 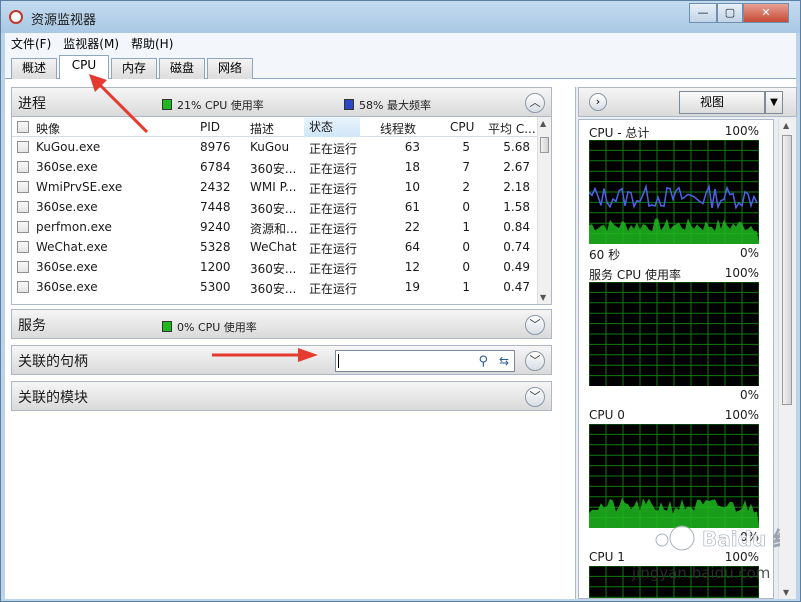 What do you see at coordinates (16, 17) in the screenshot?
I see `app-icon` at bounding box center [16, 17].